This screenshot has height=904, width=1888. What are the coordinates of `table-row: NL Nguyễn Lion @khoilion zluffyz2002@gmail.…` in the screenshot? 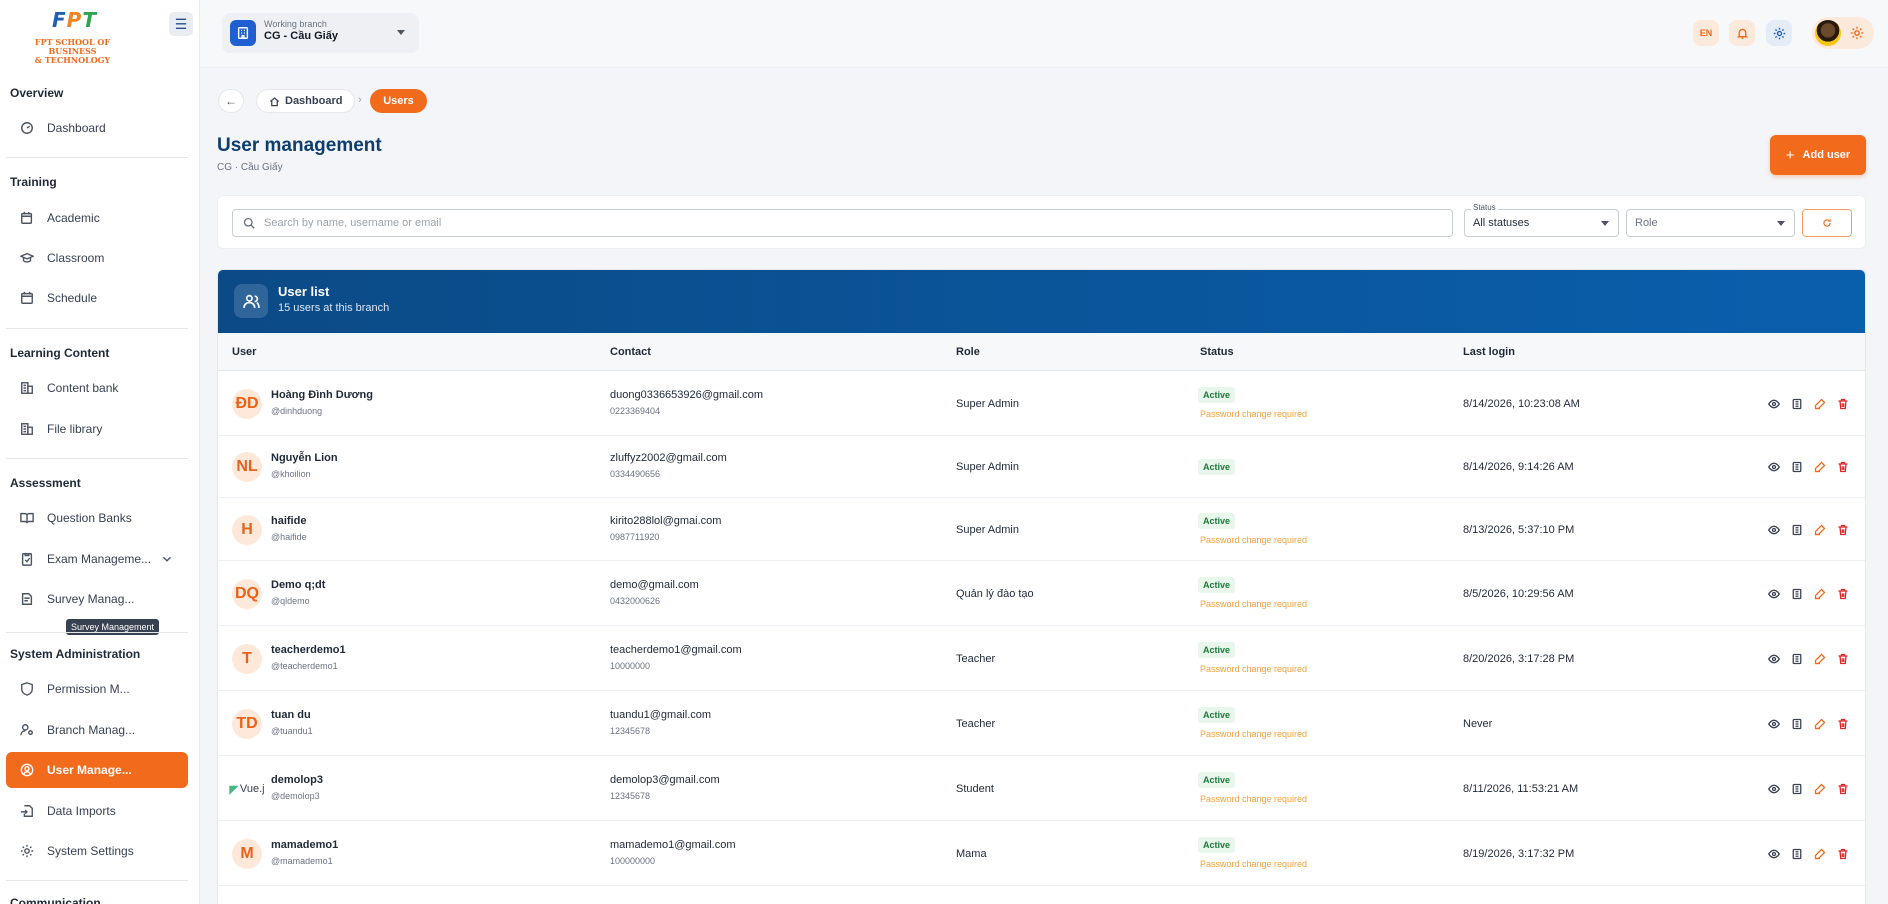 It's located at (1041, 467).